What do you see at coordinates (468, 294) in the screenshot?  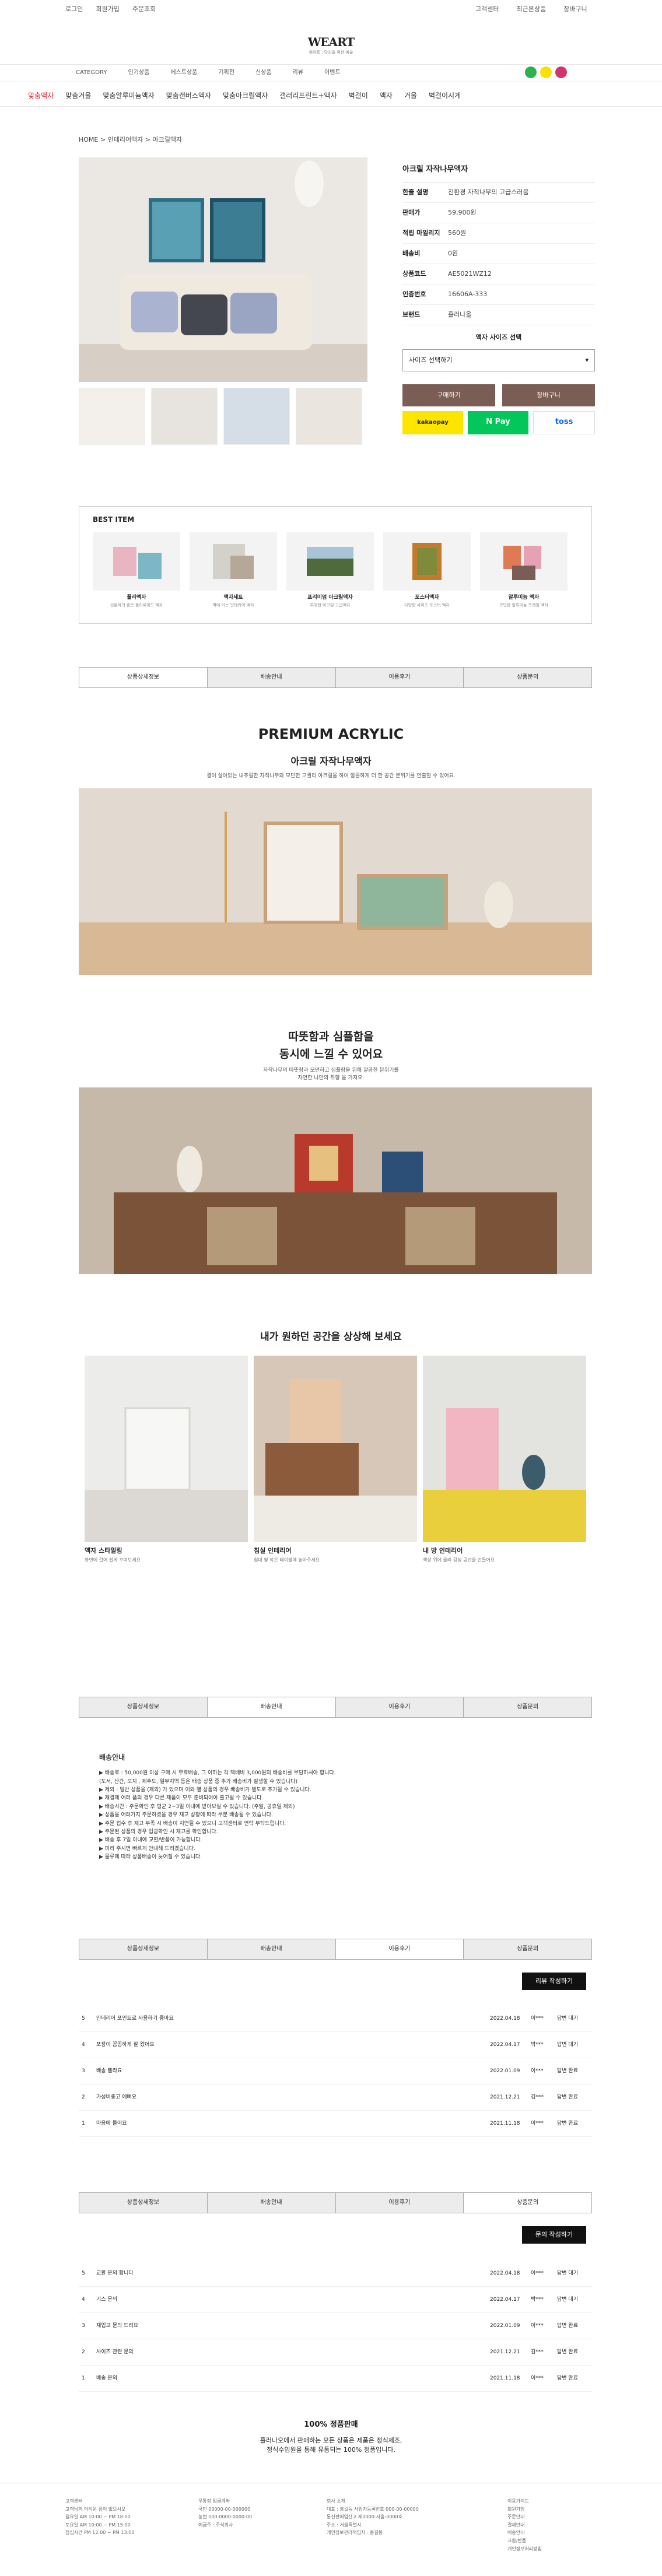 I see `info-value: 16606A-333` at bounding box center [468, 294].